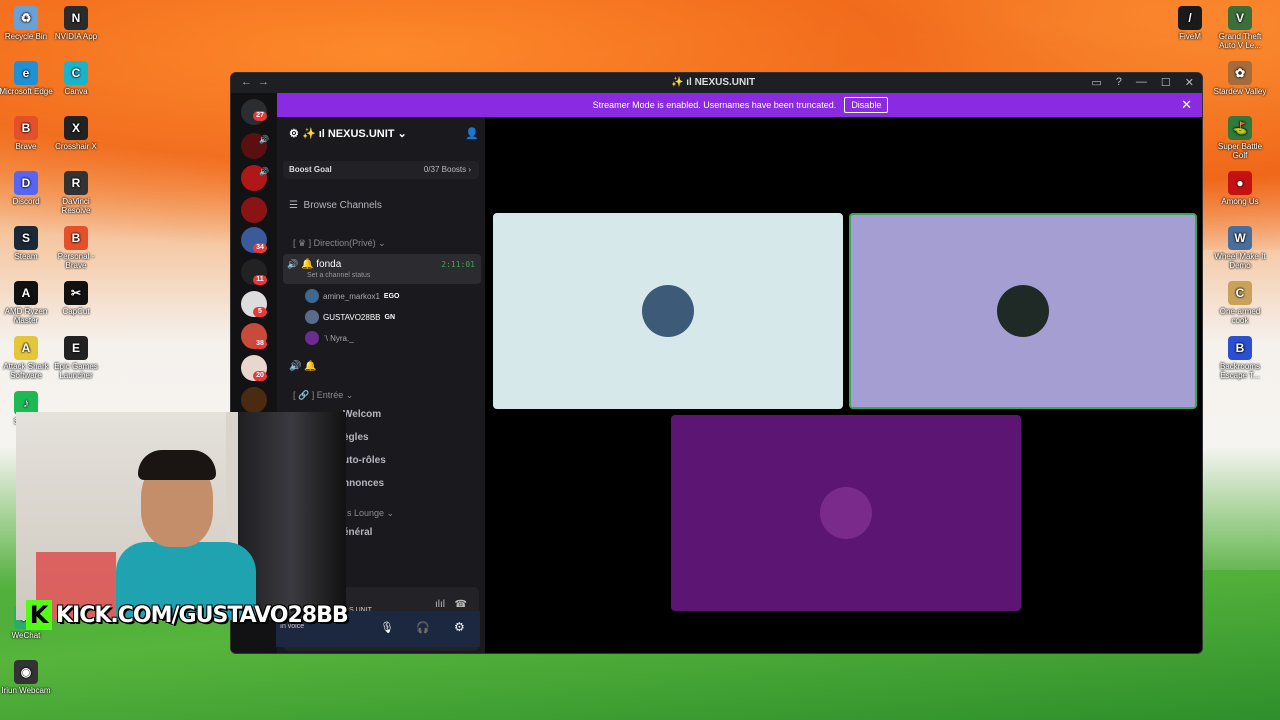 The height and width of the screenshot is (720, 1280). I want to click on forward-arrow-icon: →, so click(266, 82).